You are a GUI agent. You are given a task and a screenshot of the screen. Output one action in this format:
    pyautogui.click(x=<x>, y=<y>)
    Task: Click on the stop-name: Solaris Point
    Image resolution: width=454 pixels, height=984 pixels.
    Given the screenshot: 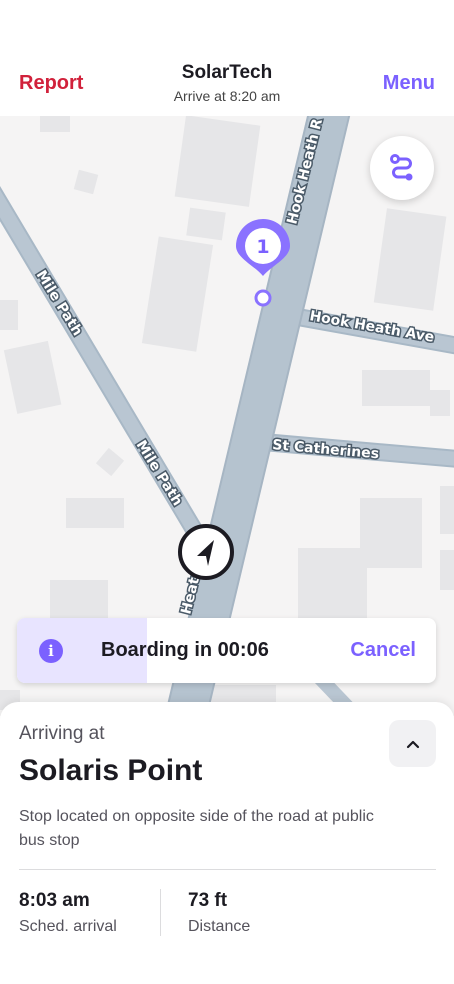 What is the action you would take?
    pyautogui.click(x=111, y=770)
    